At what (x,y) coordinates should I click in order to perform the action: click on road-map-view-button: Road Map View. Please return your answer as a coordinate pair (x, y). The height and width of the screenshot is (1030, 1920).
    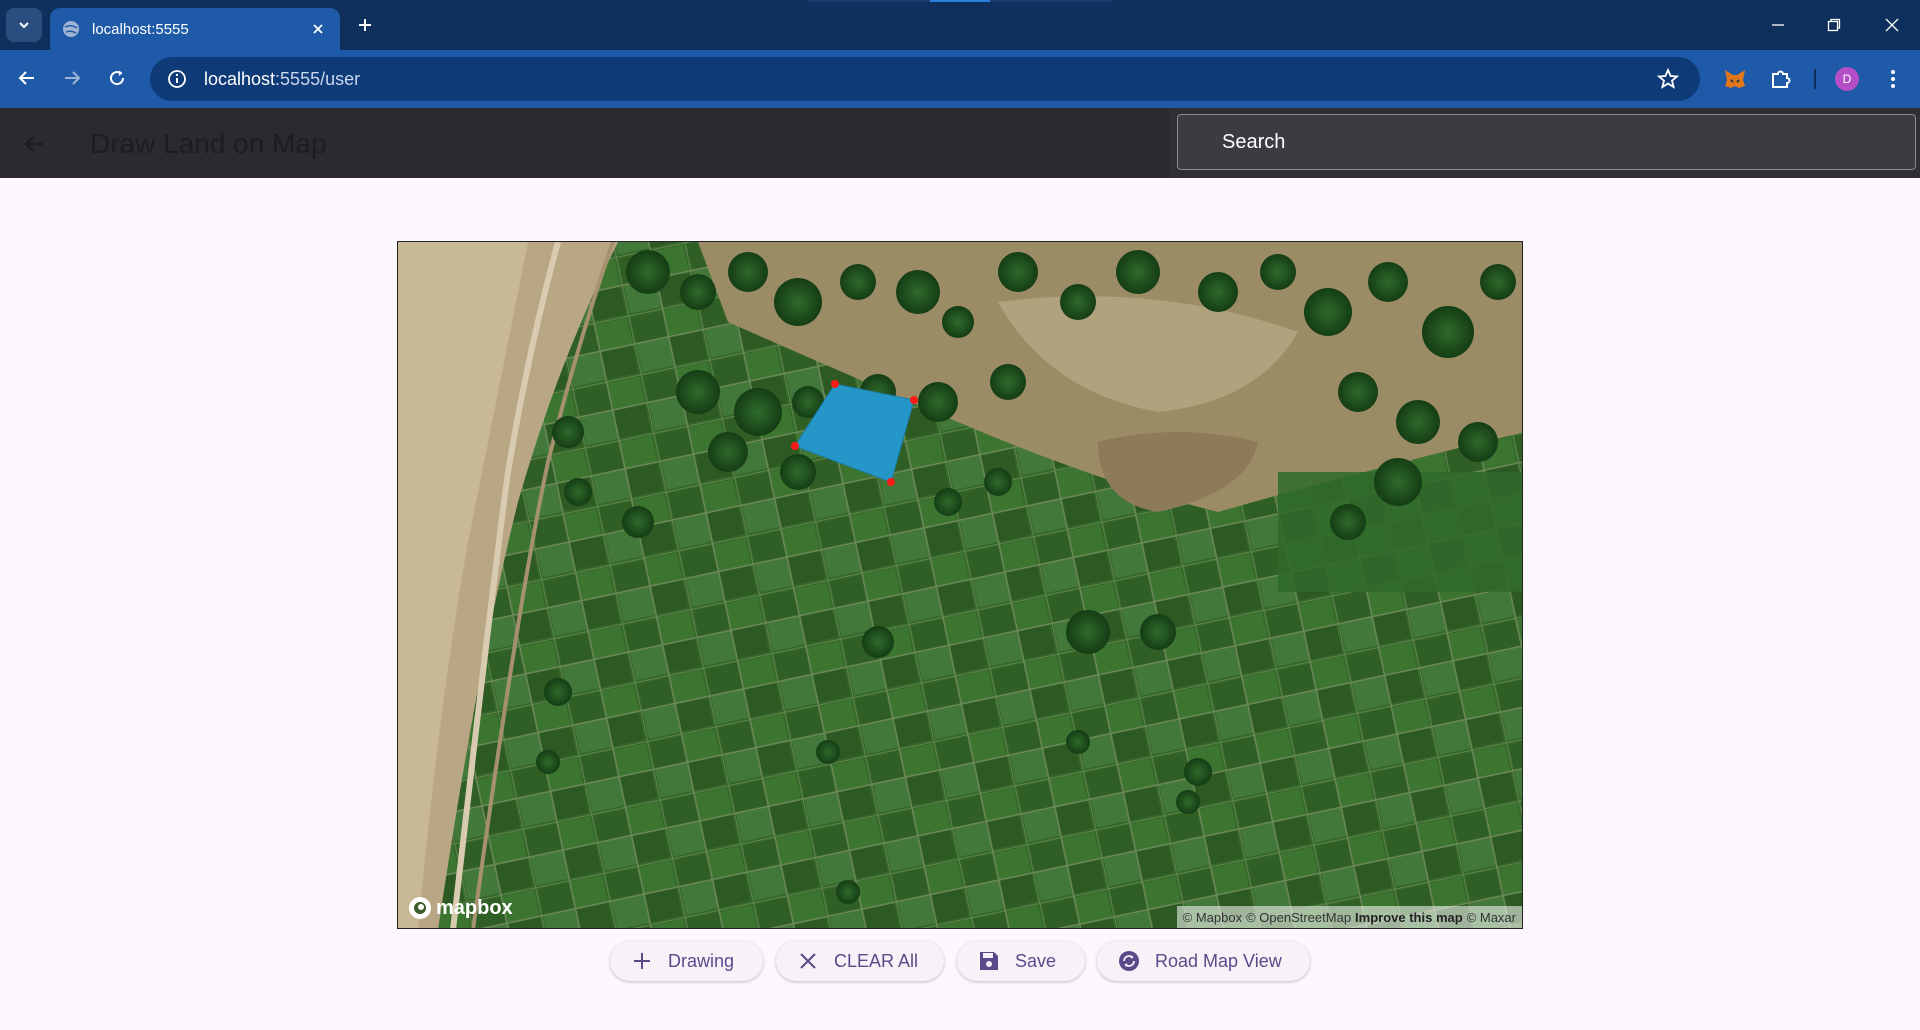
    Looking at the image, I should click on (1203, 961).